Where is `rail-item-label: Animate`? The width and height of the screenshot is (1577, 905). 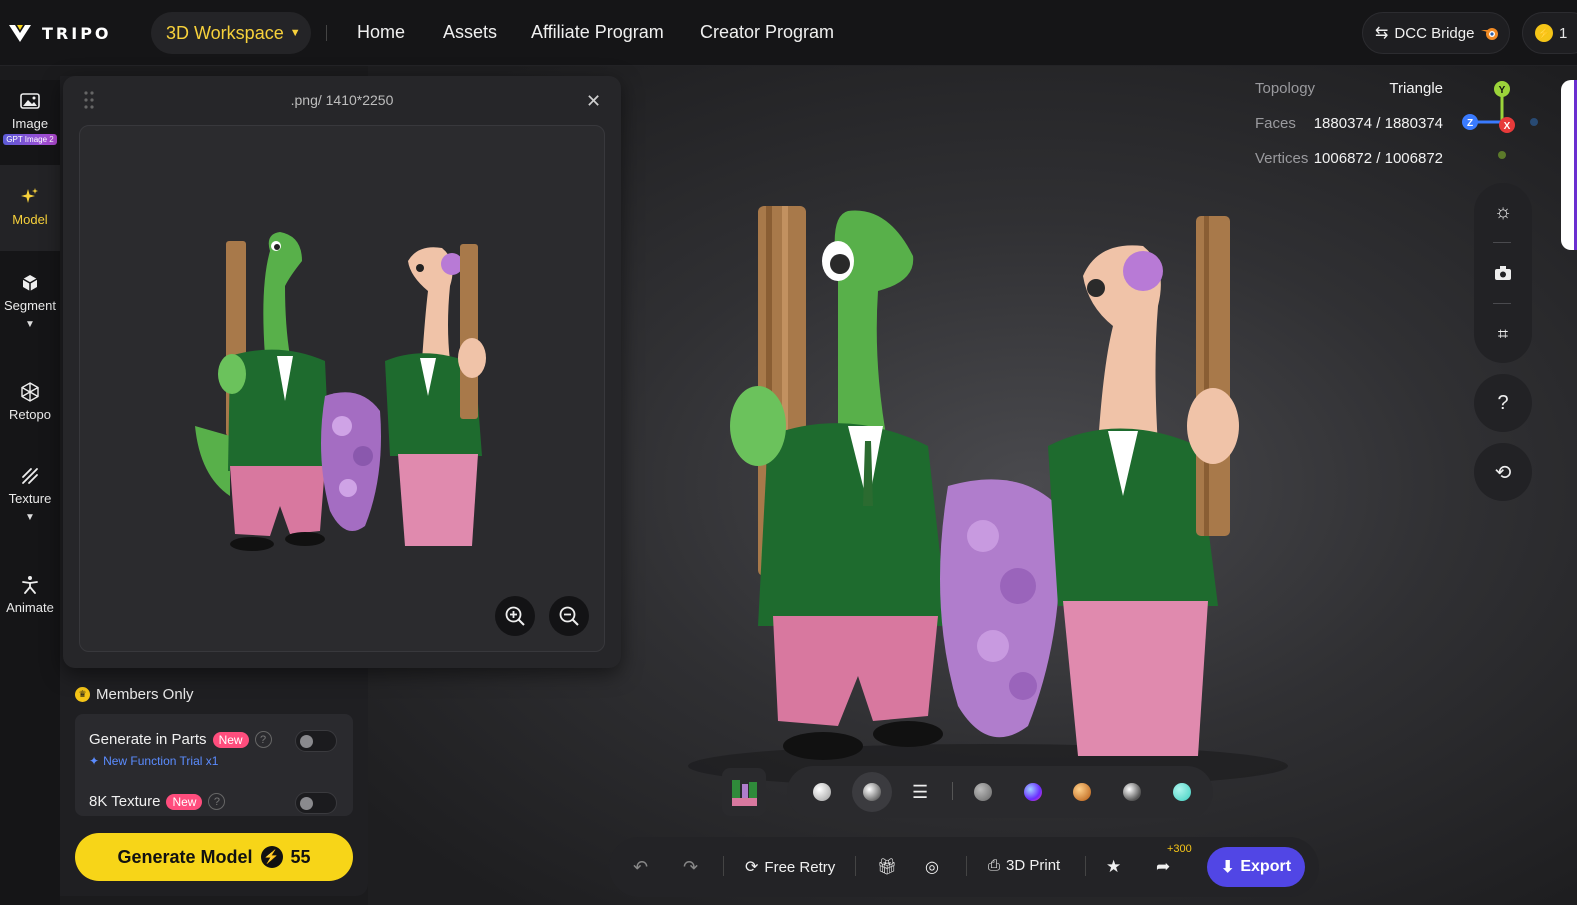 rail-item-label: Animate is located at coordinates (30, 607).